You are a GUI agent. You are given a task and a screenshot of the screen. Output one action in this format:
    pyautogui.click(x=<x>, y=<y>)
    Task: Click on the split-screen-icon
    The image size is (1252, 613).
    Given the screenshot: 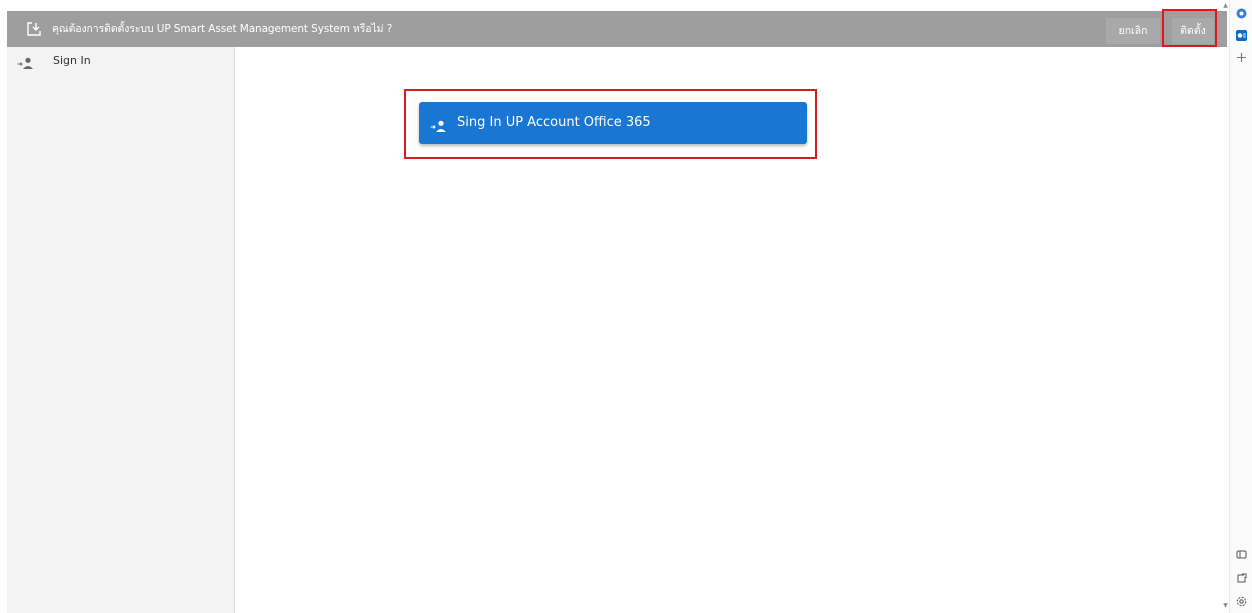 What is the action you would take?
    pyautogui.click(x=1241, y=552)
    